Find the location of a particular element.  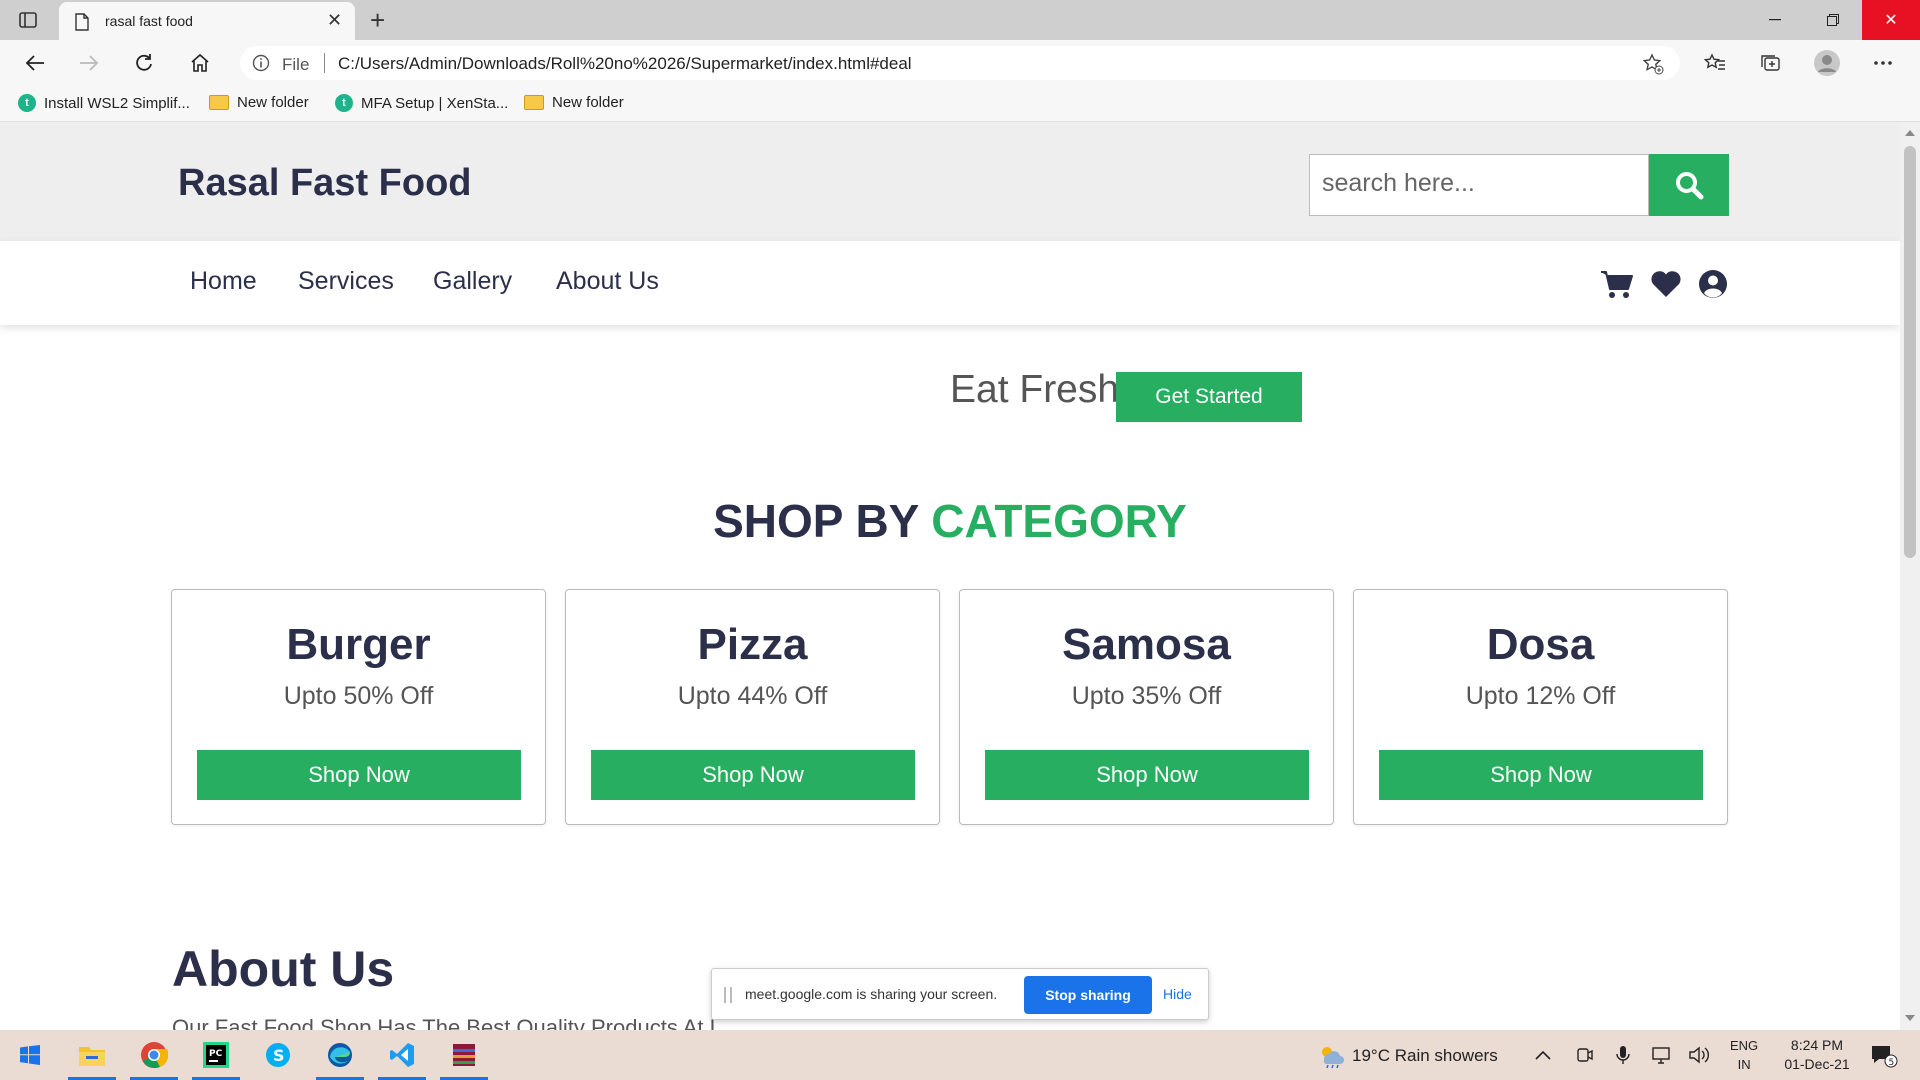

stop-sharing-button: Stop sharing is located at coordinates (1088, 995).